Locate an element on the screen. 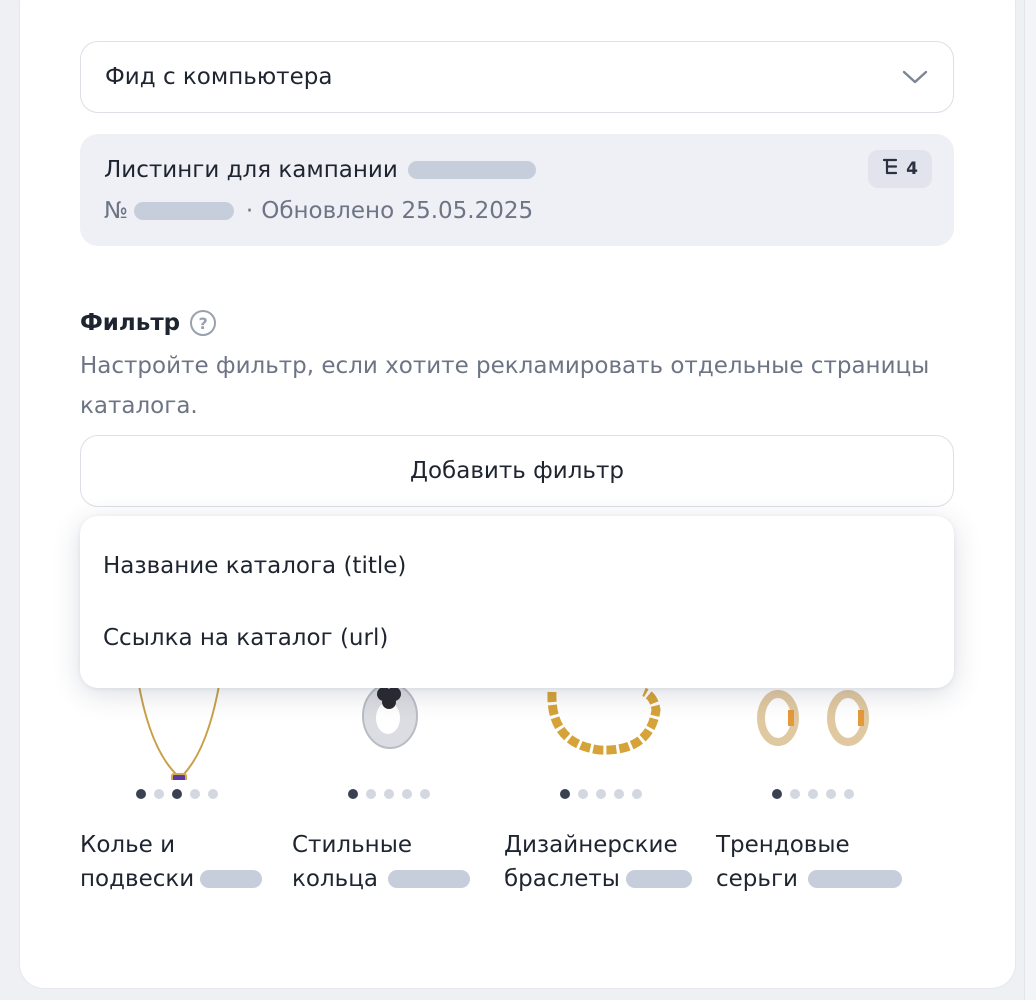 The height and width of the screenshot is (1000, 1036). listing-meta-row: № · Обновлено 25.05.2025 is located at coordinates (517, 211).